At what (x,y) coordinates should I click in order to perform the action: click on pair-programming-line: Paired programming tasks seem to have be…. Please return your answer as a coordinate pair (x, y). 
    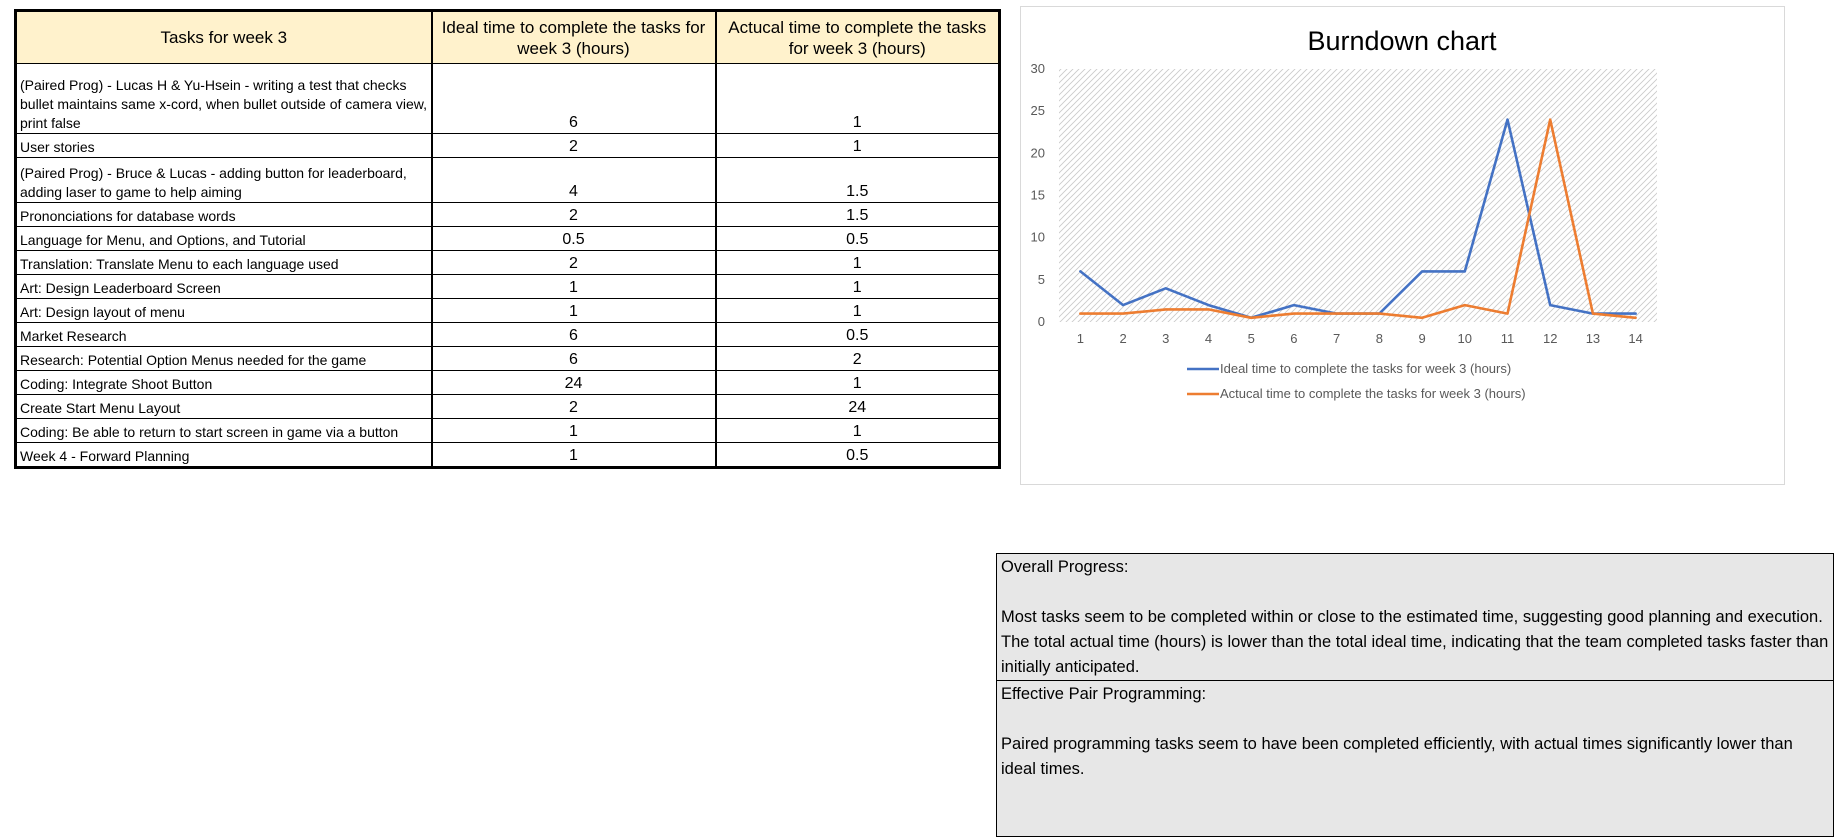
    Looking at the image, I should click on (1397, 756).